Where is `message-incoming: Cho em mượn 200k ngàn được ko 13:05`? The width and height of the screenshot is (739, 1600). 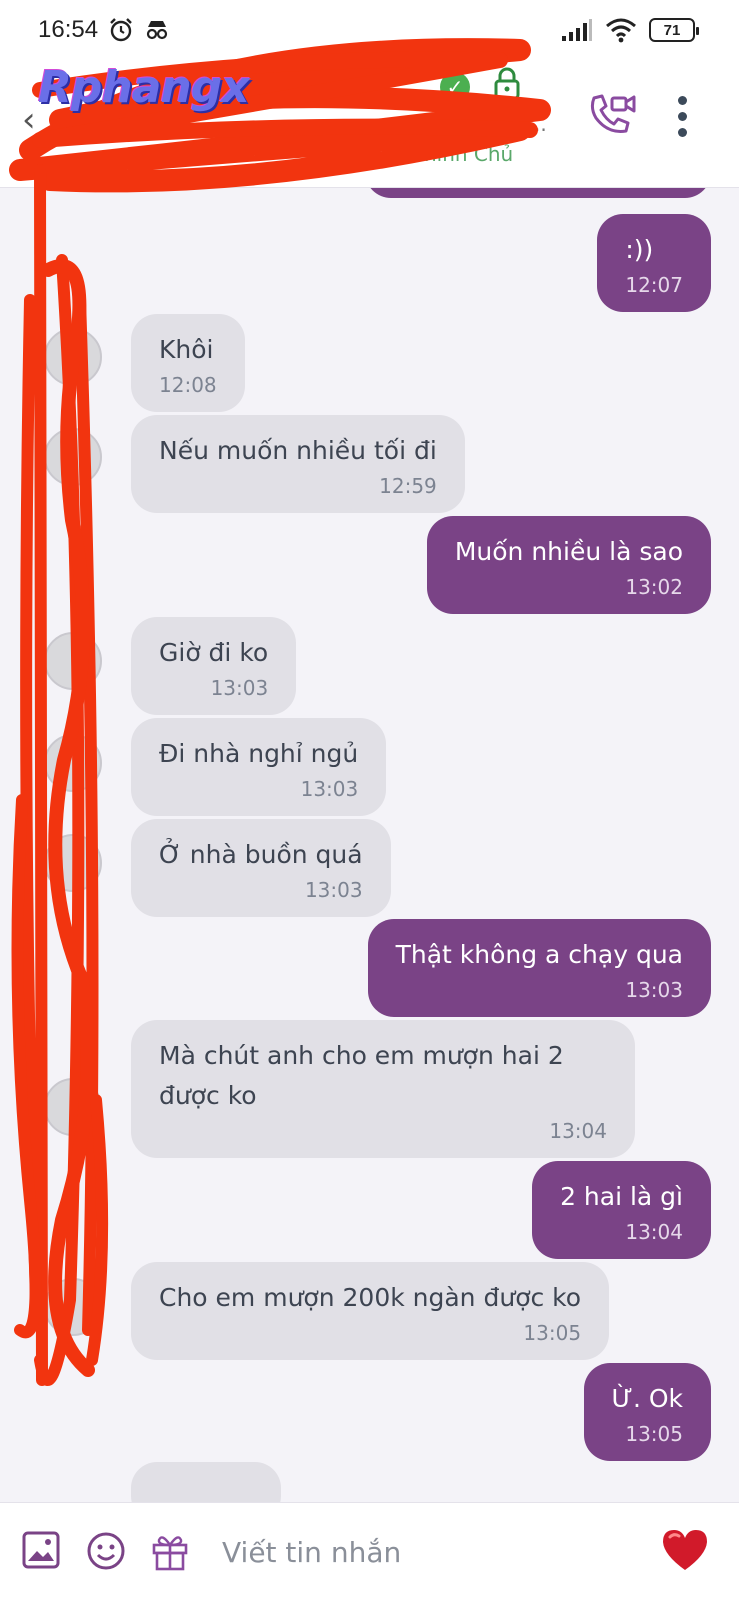 message-incoming: Cho em mượn 200k ngàn được ko 13:05 is located at coordinates (370, 1311).